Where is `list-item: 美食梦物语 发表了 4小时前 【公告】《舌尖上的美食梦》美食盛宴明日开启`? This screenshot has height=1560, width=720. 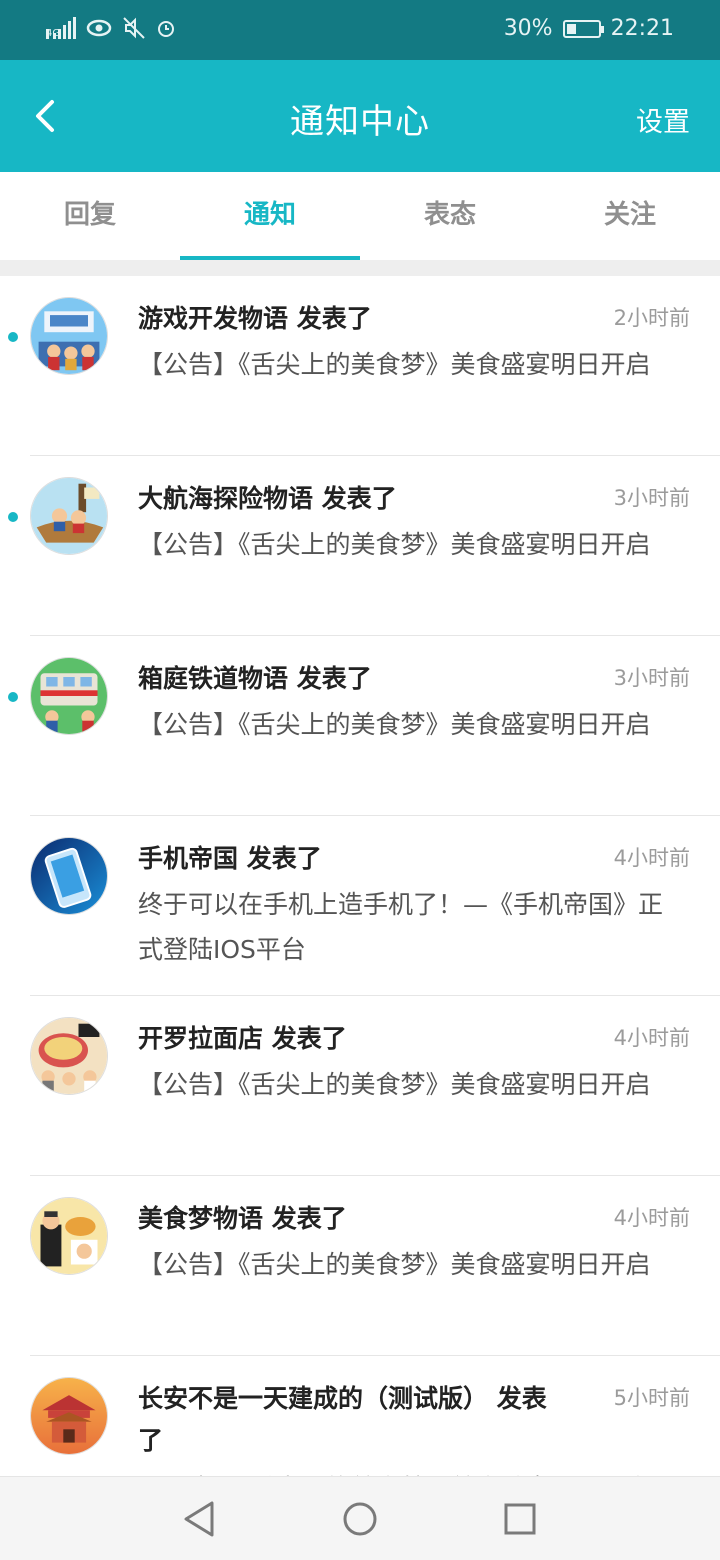 list-item: 美食梦物语 发表了 4小时前 【公告】《舌尖上的美食梦》美食盛宴明日开启 is located at coordinates (375, 1266).